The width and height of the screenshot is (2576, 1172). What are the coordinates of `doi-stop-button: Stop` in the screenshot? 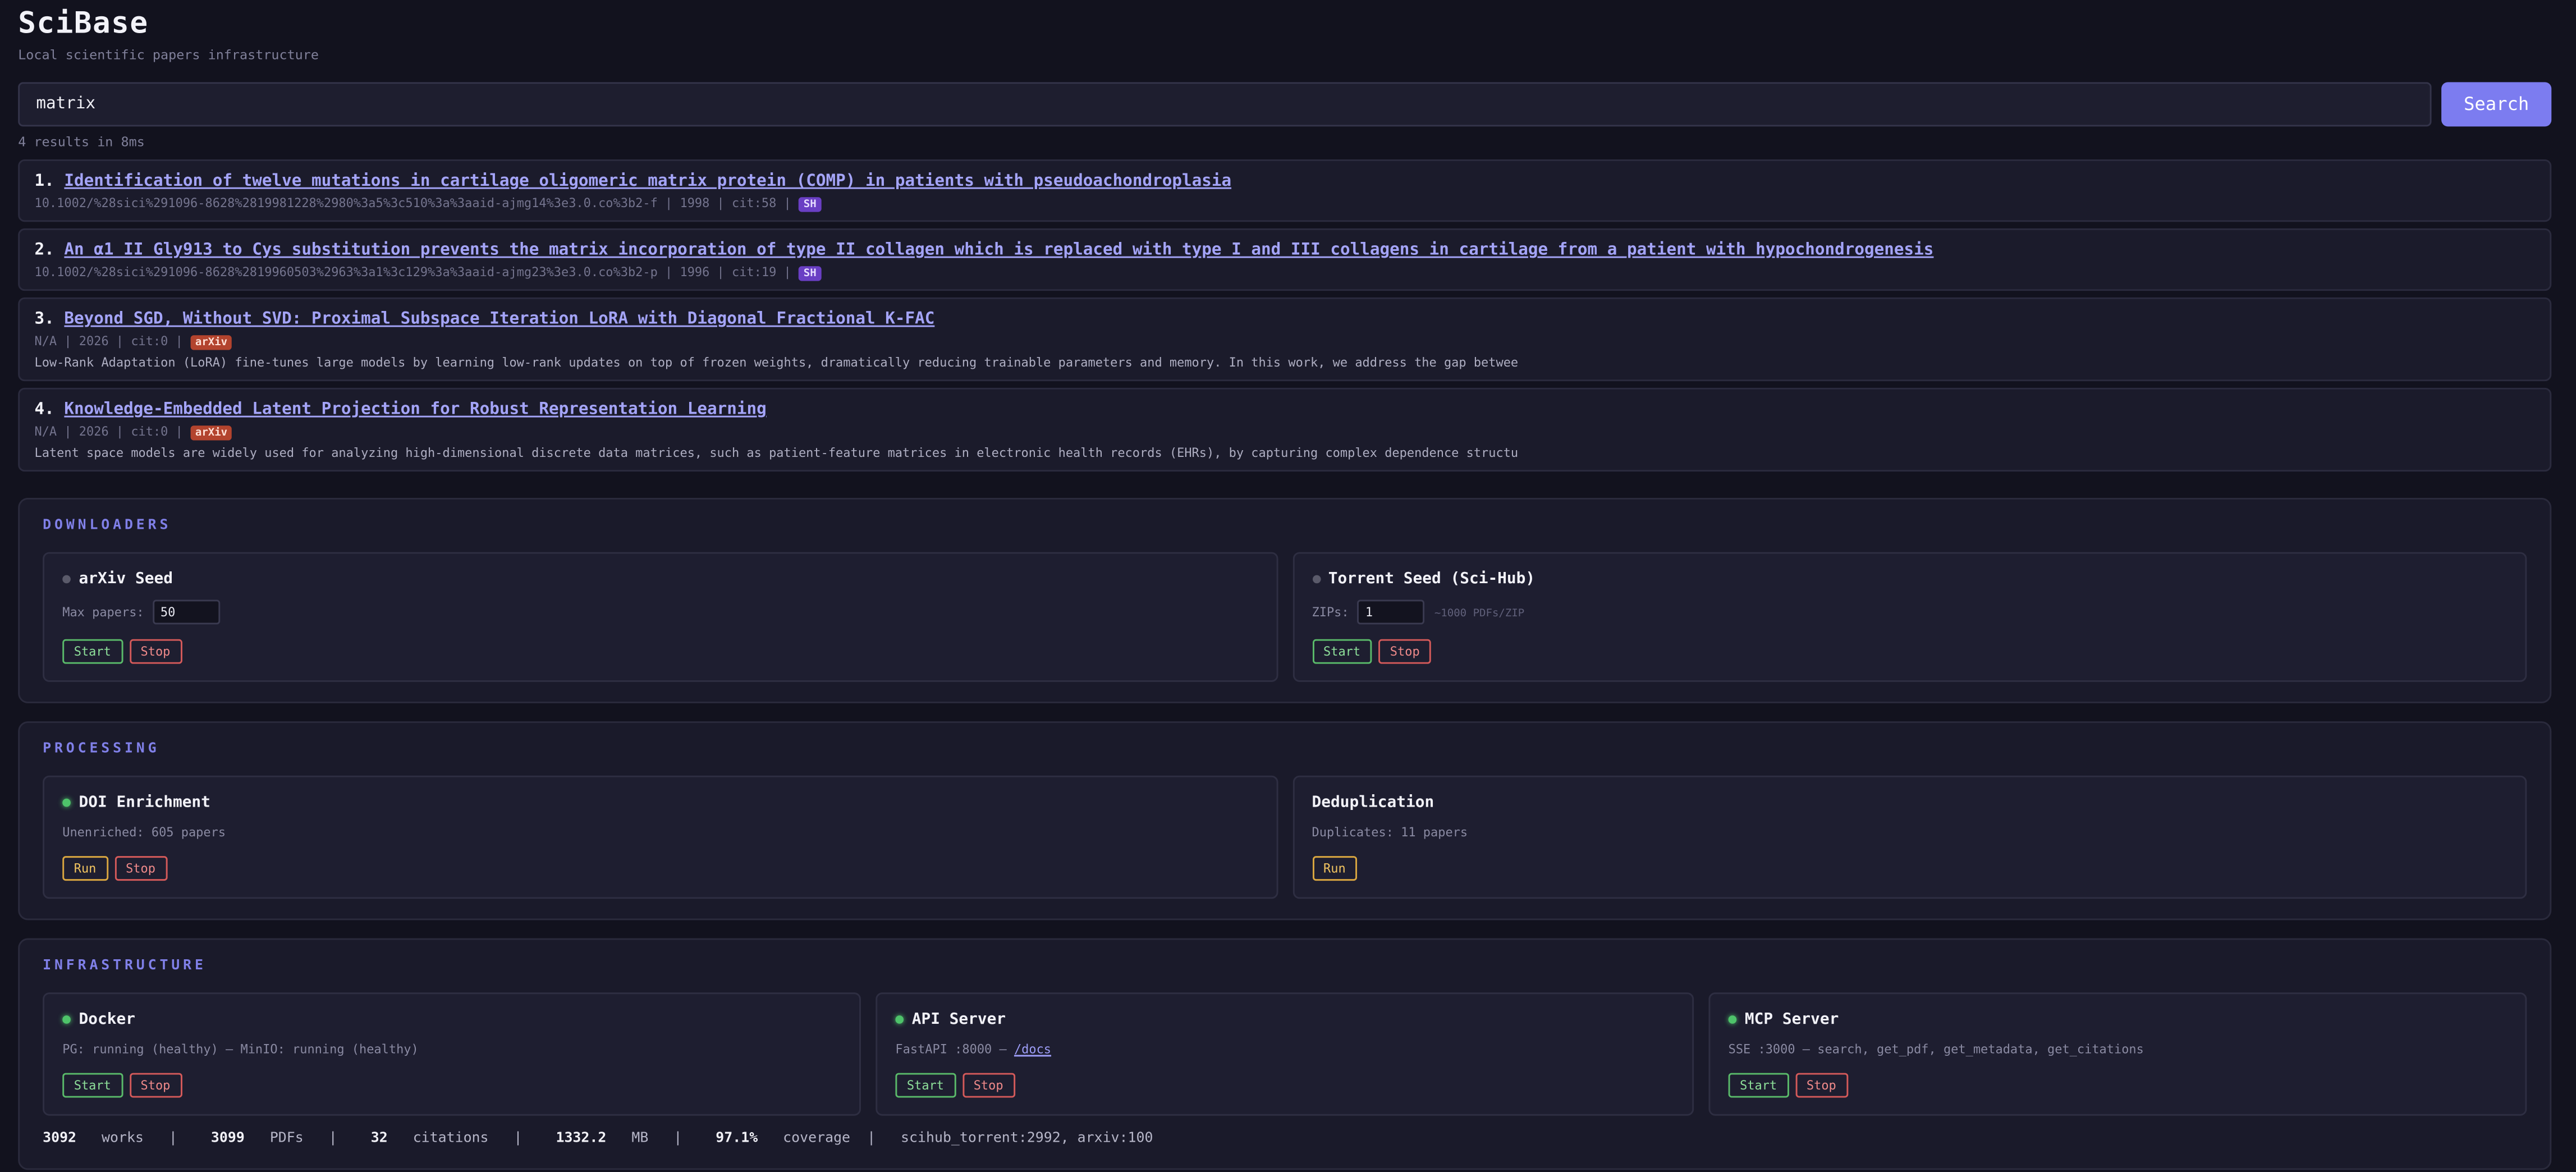 It's located at (140, 868).